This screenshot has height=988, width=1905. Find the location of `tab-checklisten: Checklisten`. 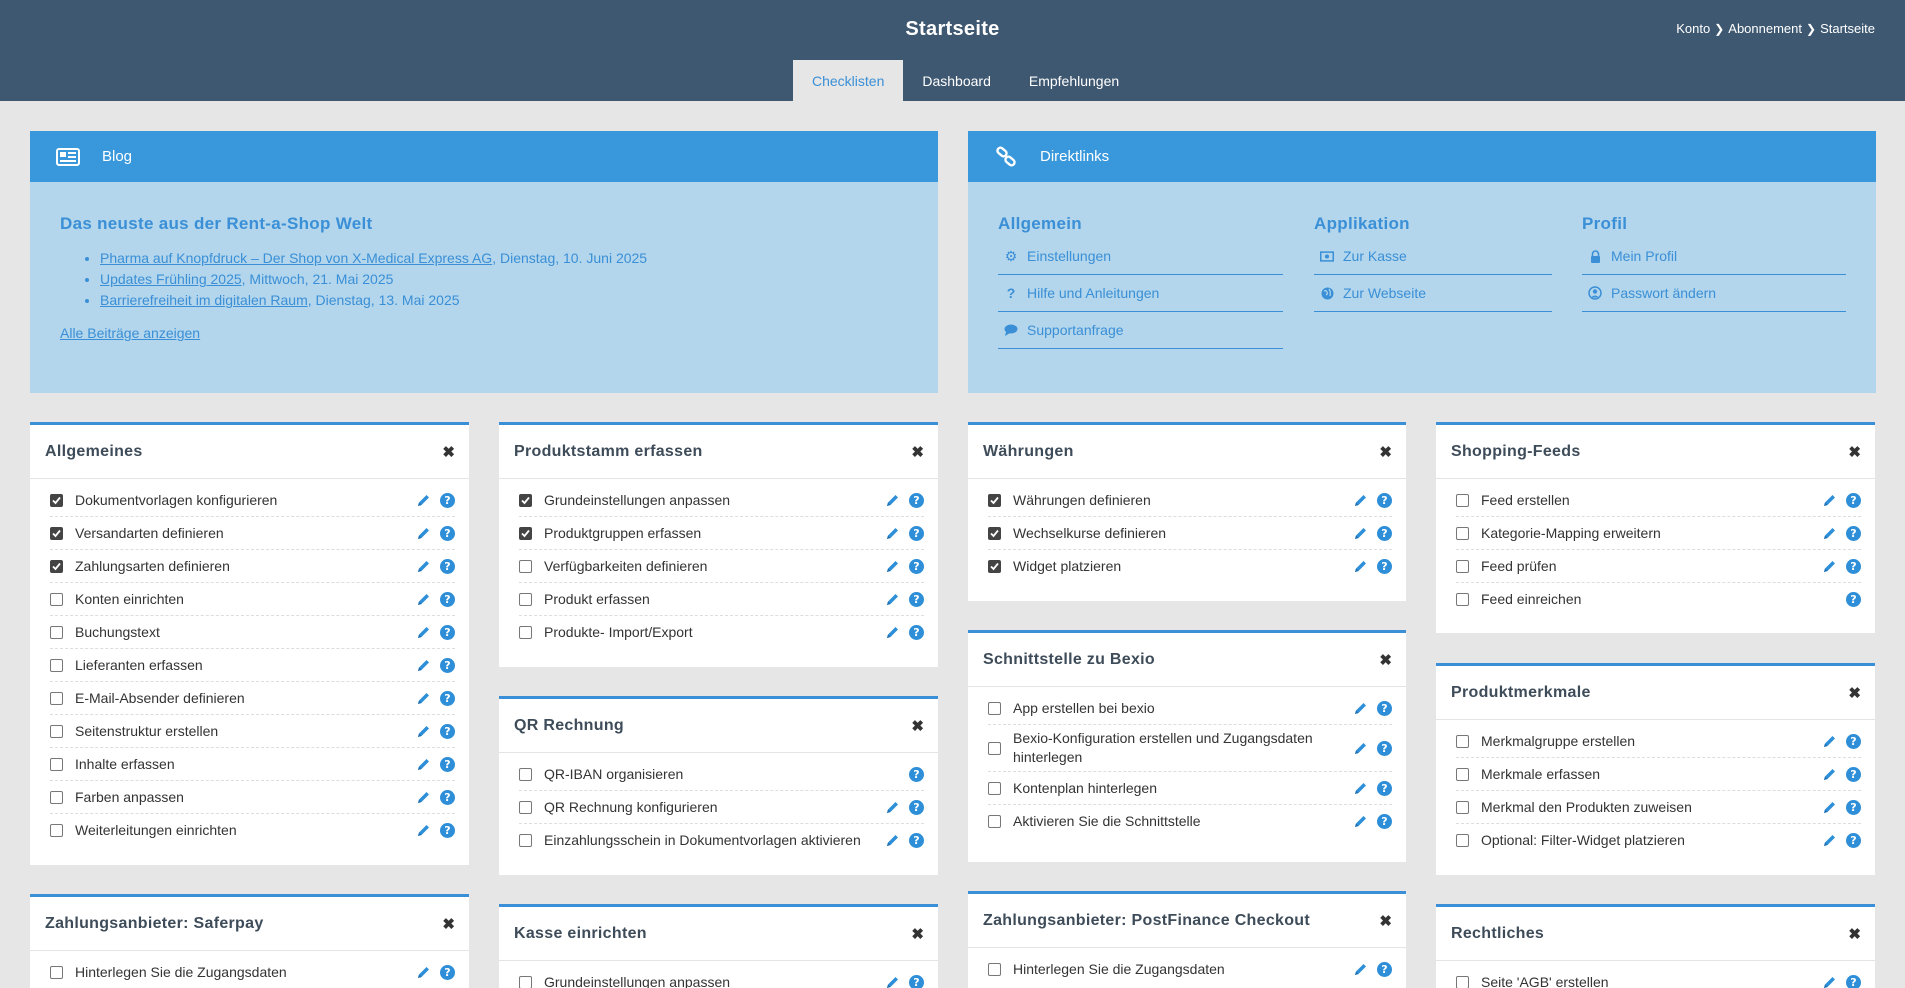

tab-checklisten: Checklisten is located at coordinates (848, 80).